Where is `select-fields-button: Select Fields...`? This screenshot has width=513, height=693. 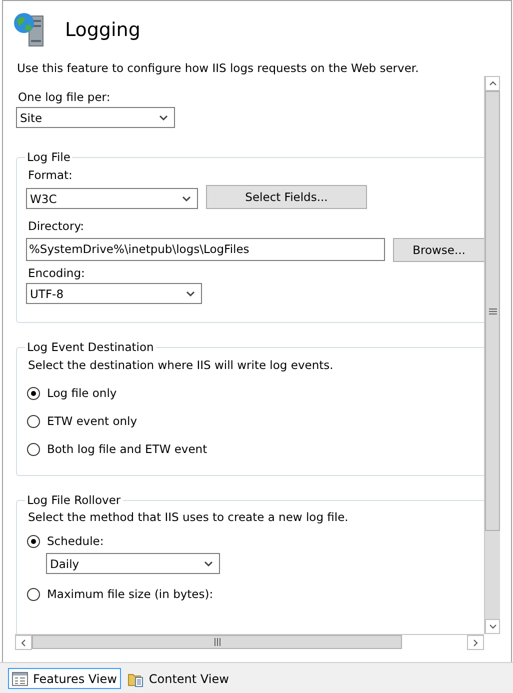 select-fields-button: Select Fields... is located at coordinates (286, 197).